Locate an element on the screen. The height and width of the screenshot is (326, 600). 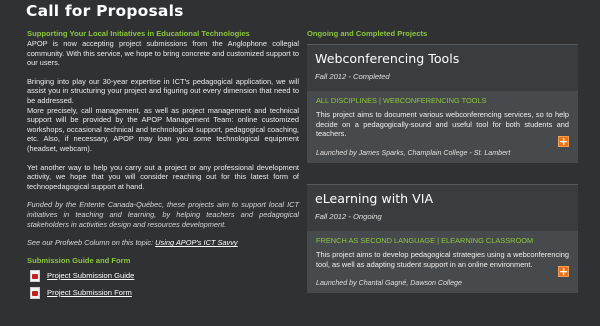
project-categories: ALL DISCIPLINES | WEBCONFERENCING TOOLS is located at coordinates (442, 101).